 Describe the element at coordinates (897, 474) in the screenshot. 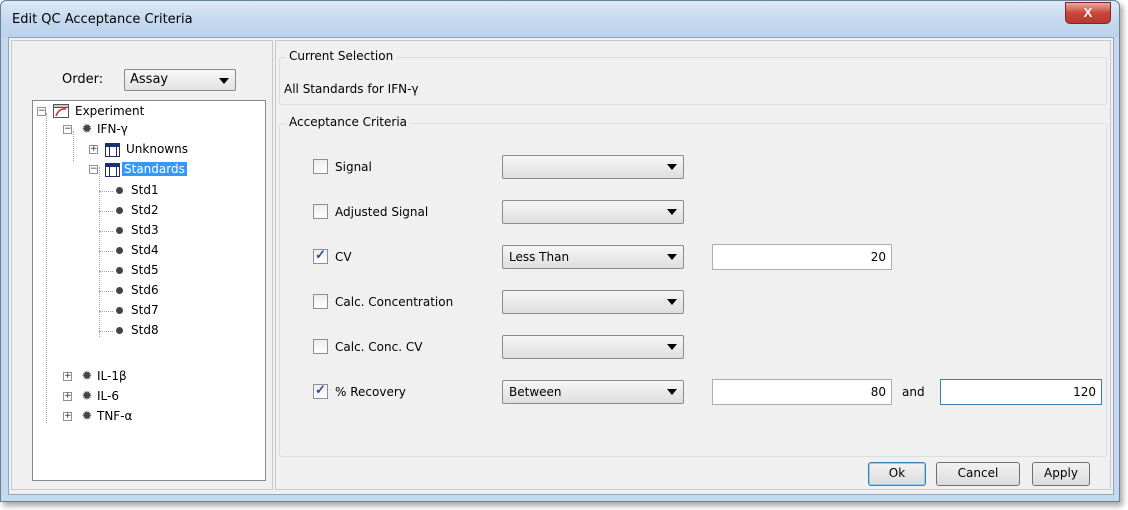

I see `ok-button: Ok` at that location.